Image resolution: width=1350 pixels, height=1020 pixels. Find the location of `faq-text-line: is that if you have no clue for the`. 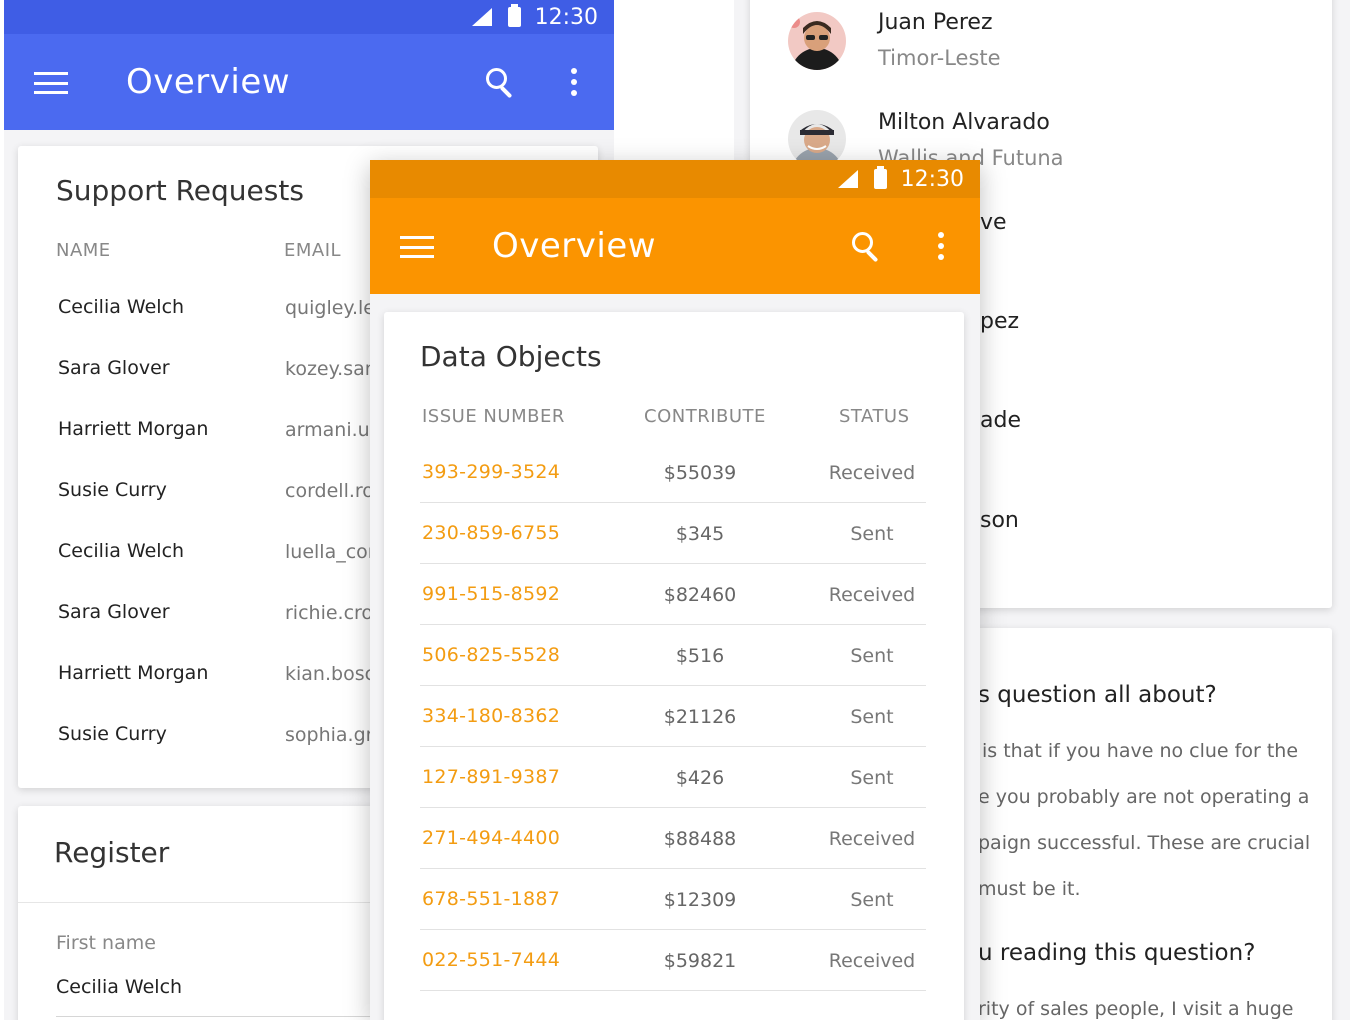

faq-text-line: is that if you have no clue for the is located at coordinates (1140, 751).